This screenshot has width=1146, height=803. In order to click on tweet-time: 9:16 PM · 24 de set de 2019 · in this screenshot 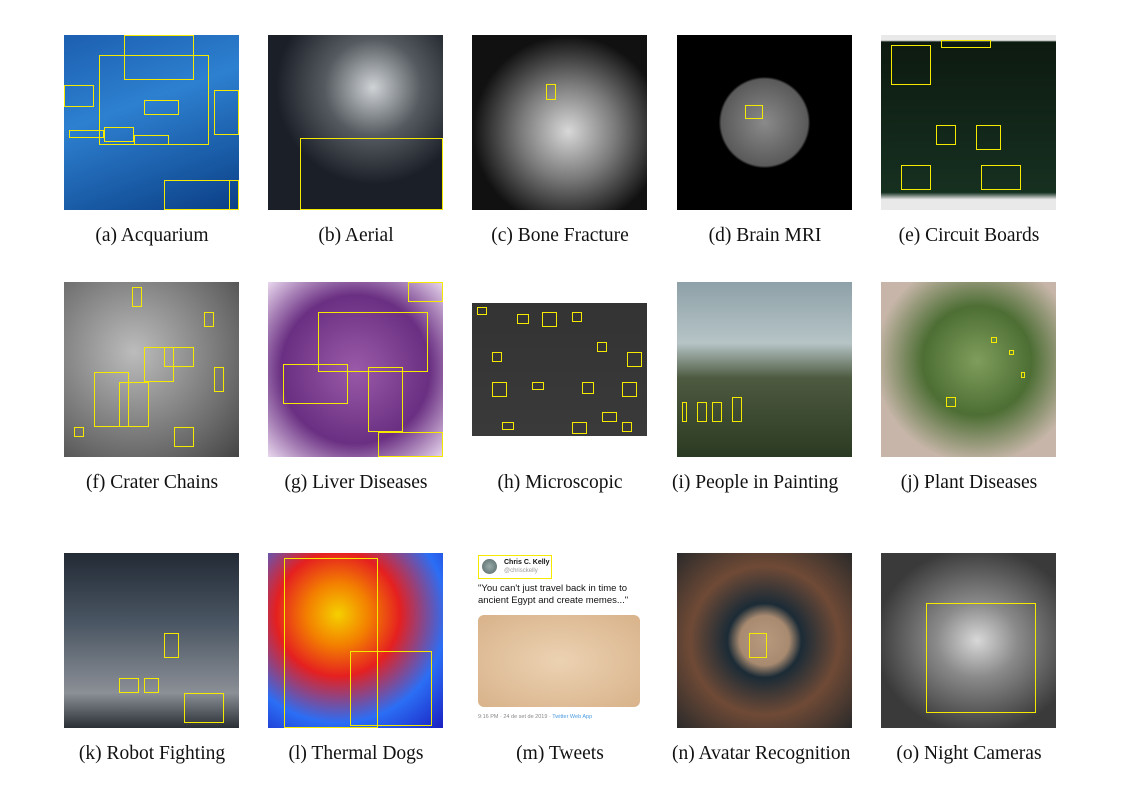, I will do `click(515, 717)`.